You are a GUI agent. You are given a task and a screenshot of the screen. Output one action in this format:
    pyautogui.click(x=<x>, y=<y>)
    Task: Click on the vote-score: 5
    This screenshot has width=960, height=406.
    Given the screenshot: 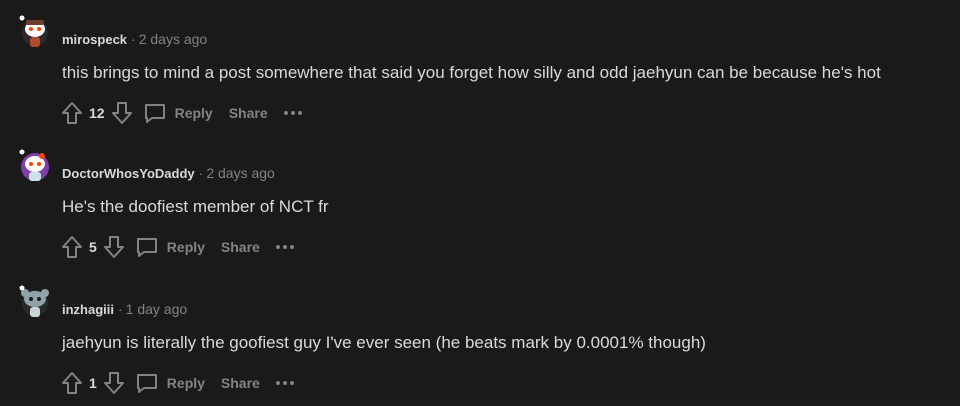 What is the action you would take?
    pyautogui.click(x=93, y=247)
    